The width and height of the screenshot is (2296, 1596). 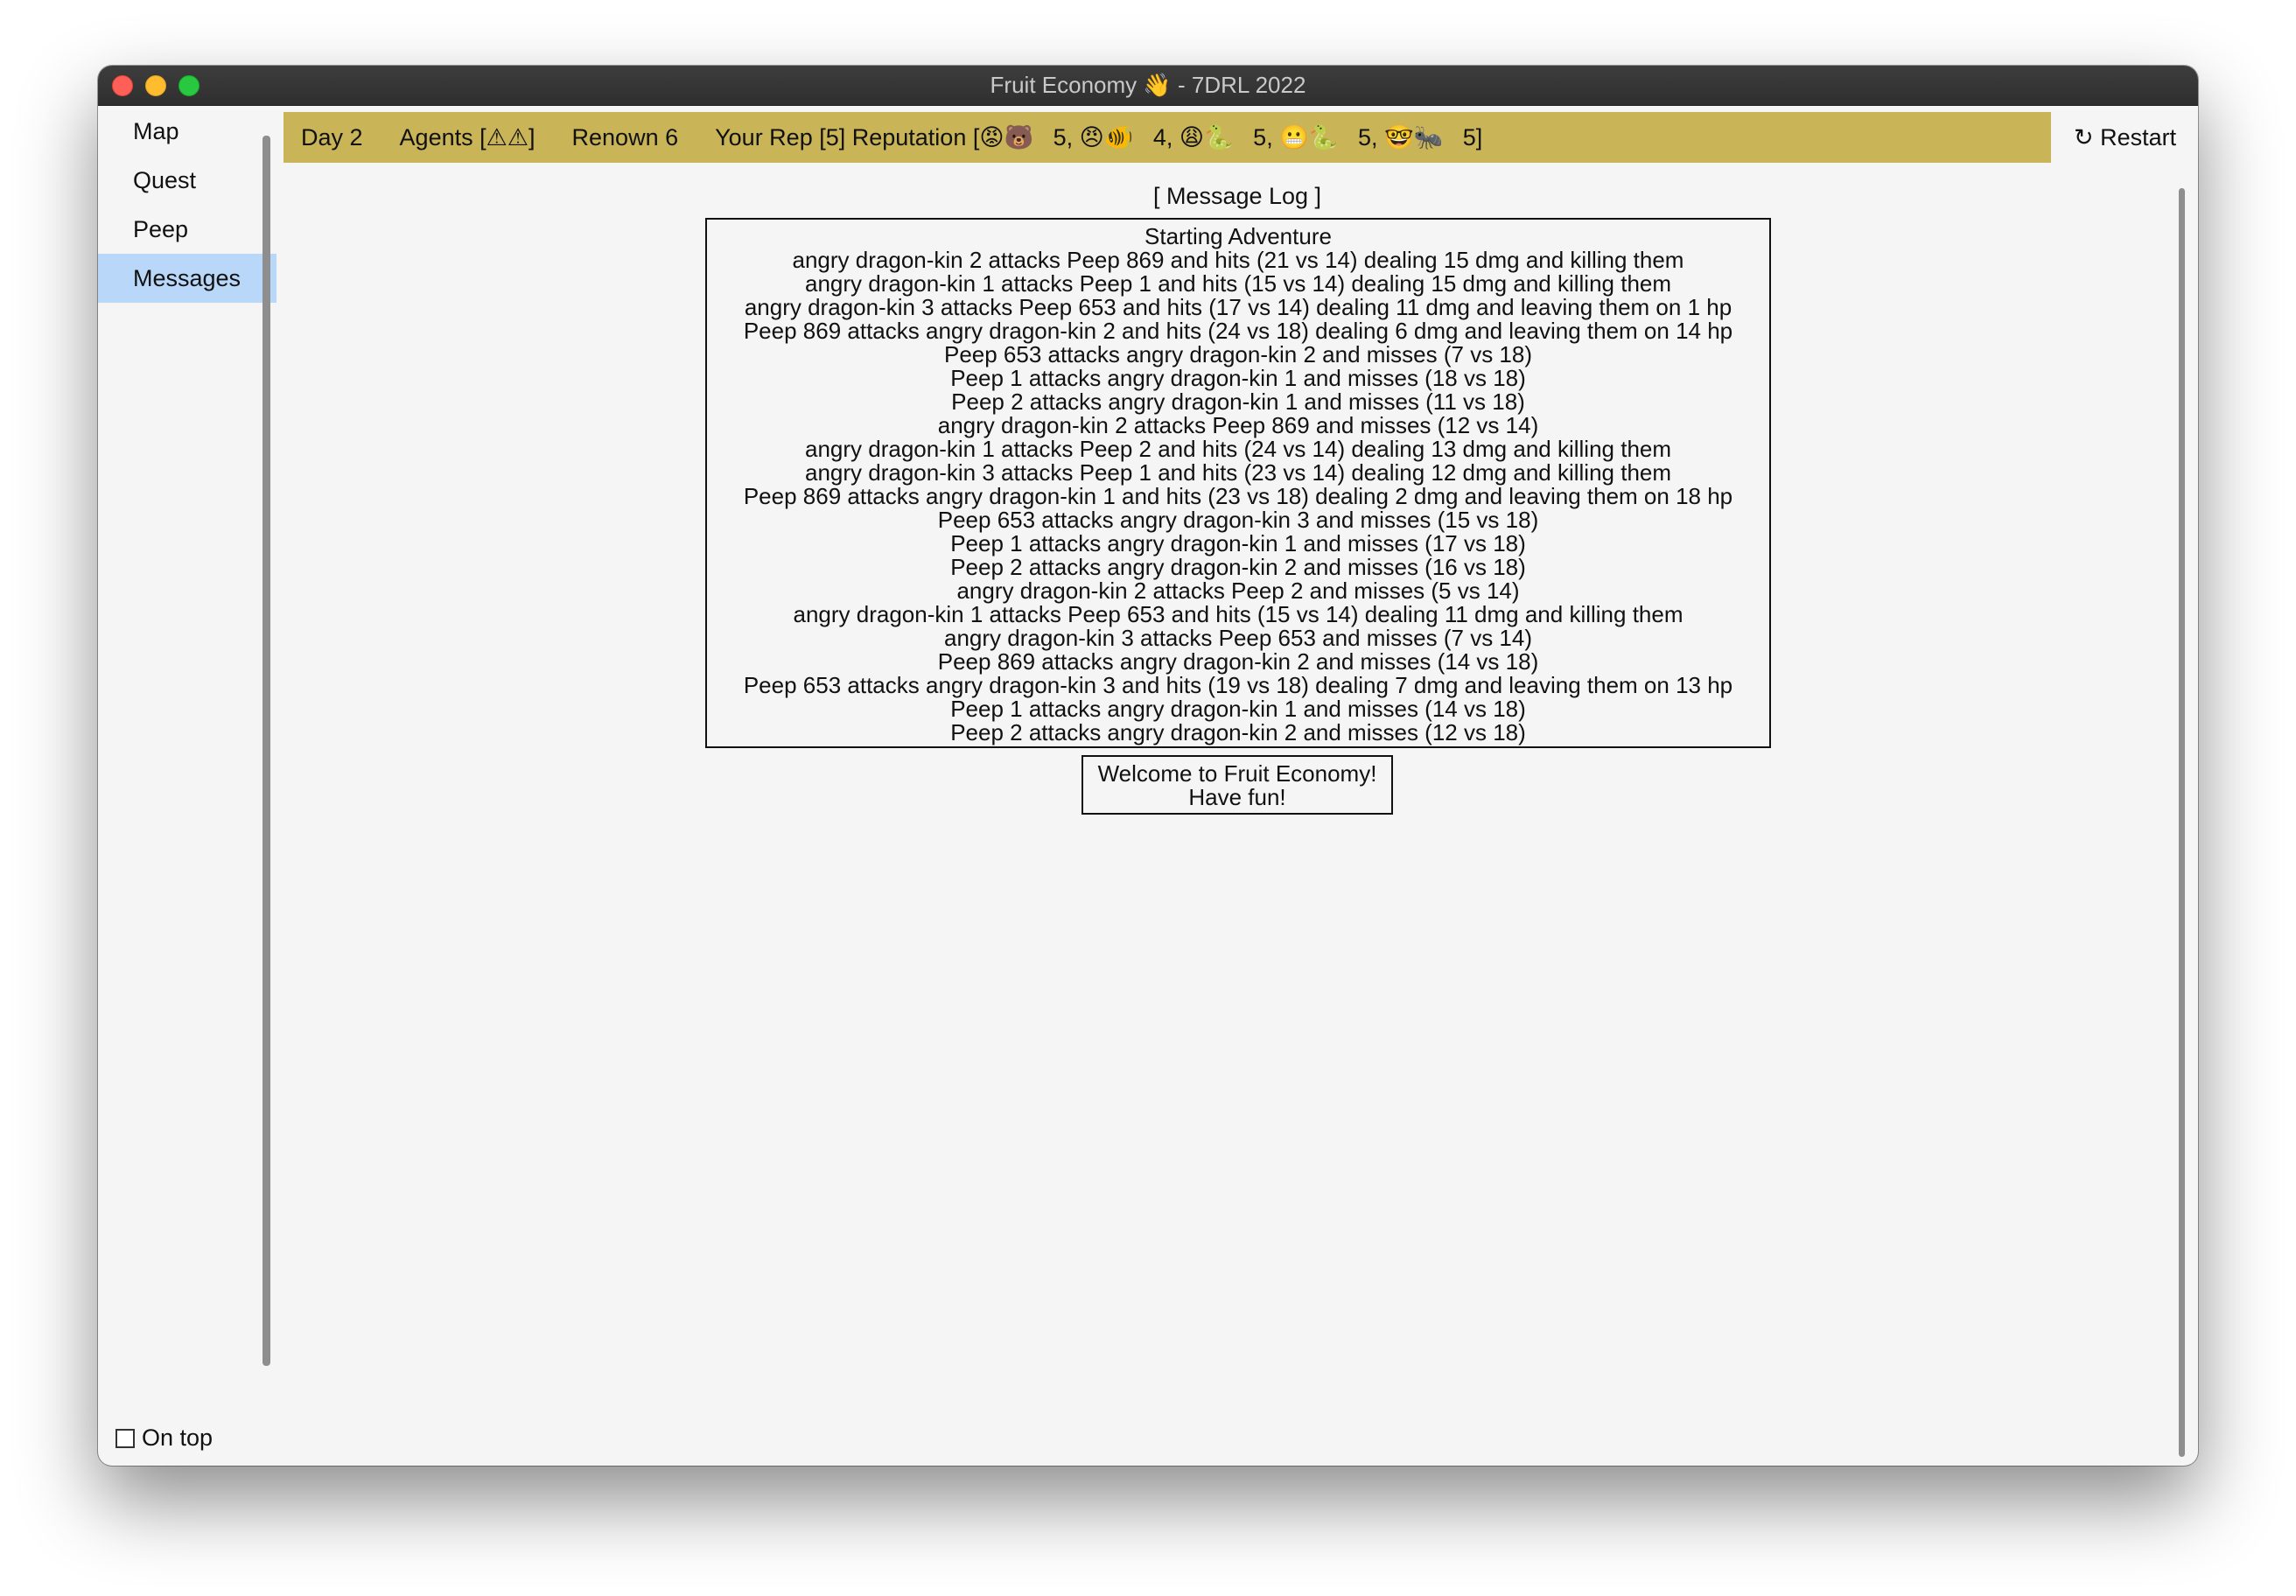 I want to click on on-top-checkbox, so click(x=125, y=1438).